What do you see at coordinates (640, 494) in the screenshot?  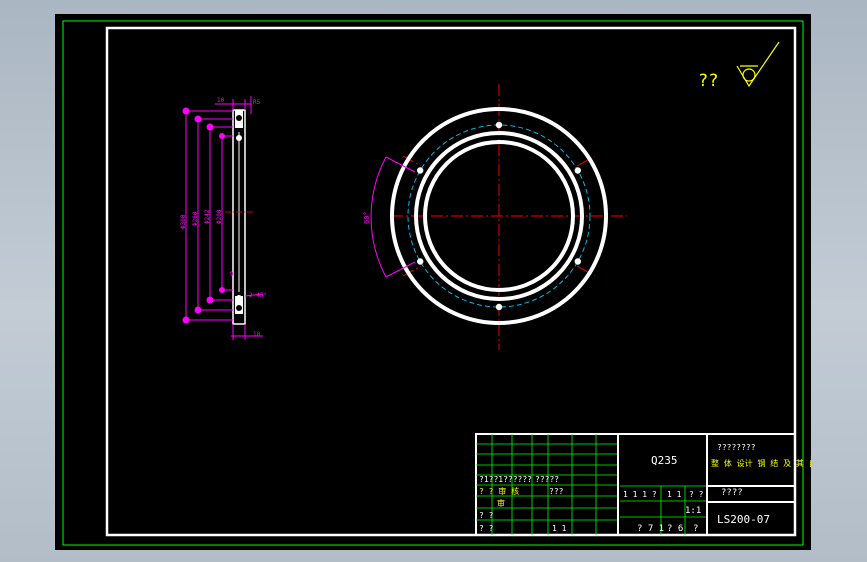 I see `weight-a: 1 1 1 ?` at bounding box center [640, 494].